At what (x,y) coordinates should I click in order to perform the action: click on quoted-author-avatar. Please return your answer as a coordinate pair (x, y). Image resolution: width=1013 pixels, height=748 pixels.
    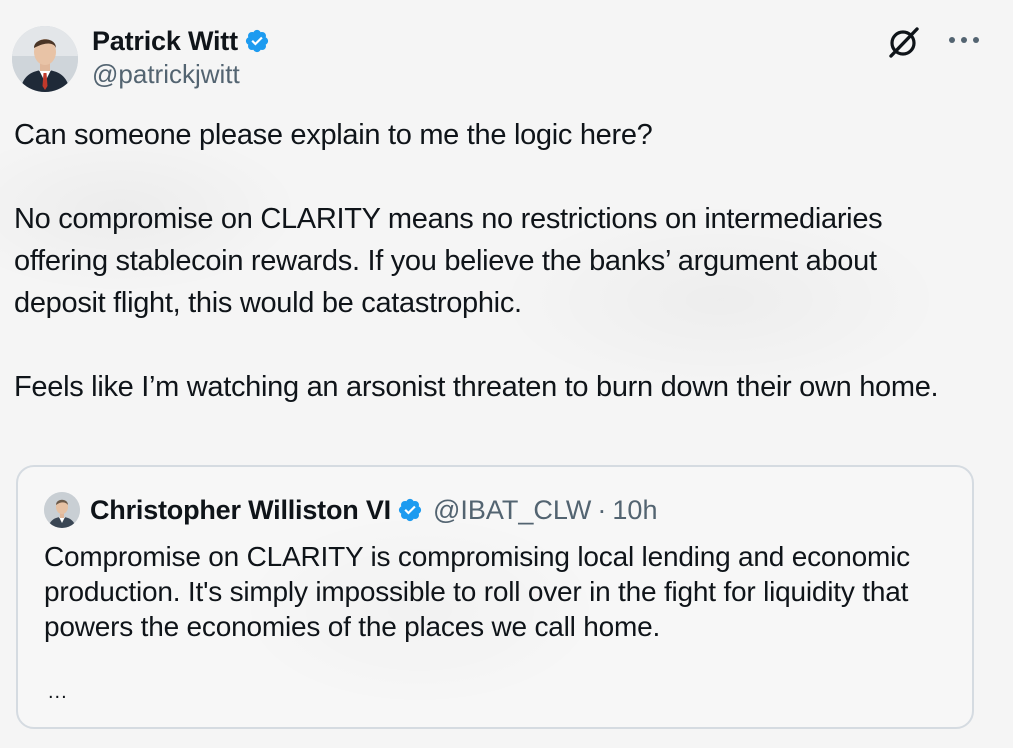
    Looking at the image, I should click on (62, 510).